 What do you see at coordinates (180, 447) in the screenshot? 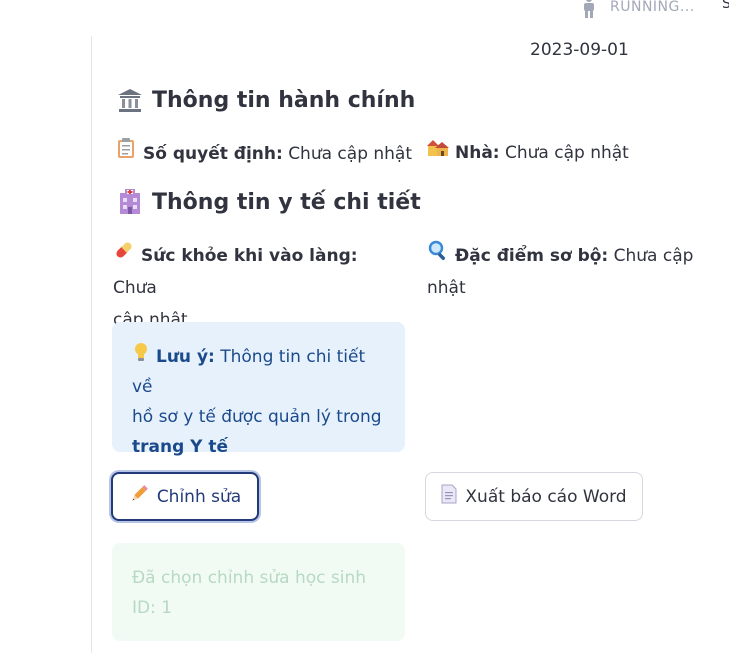
I see `note-link: trang Y tế` at bounding box center [180, 447].